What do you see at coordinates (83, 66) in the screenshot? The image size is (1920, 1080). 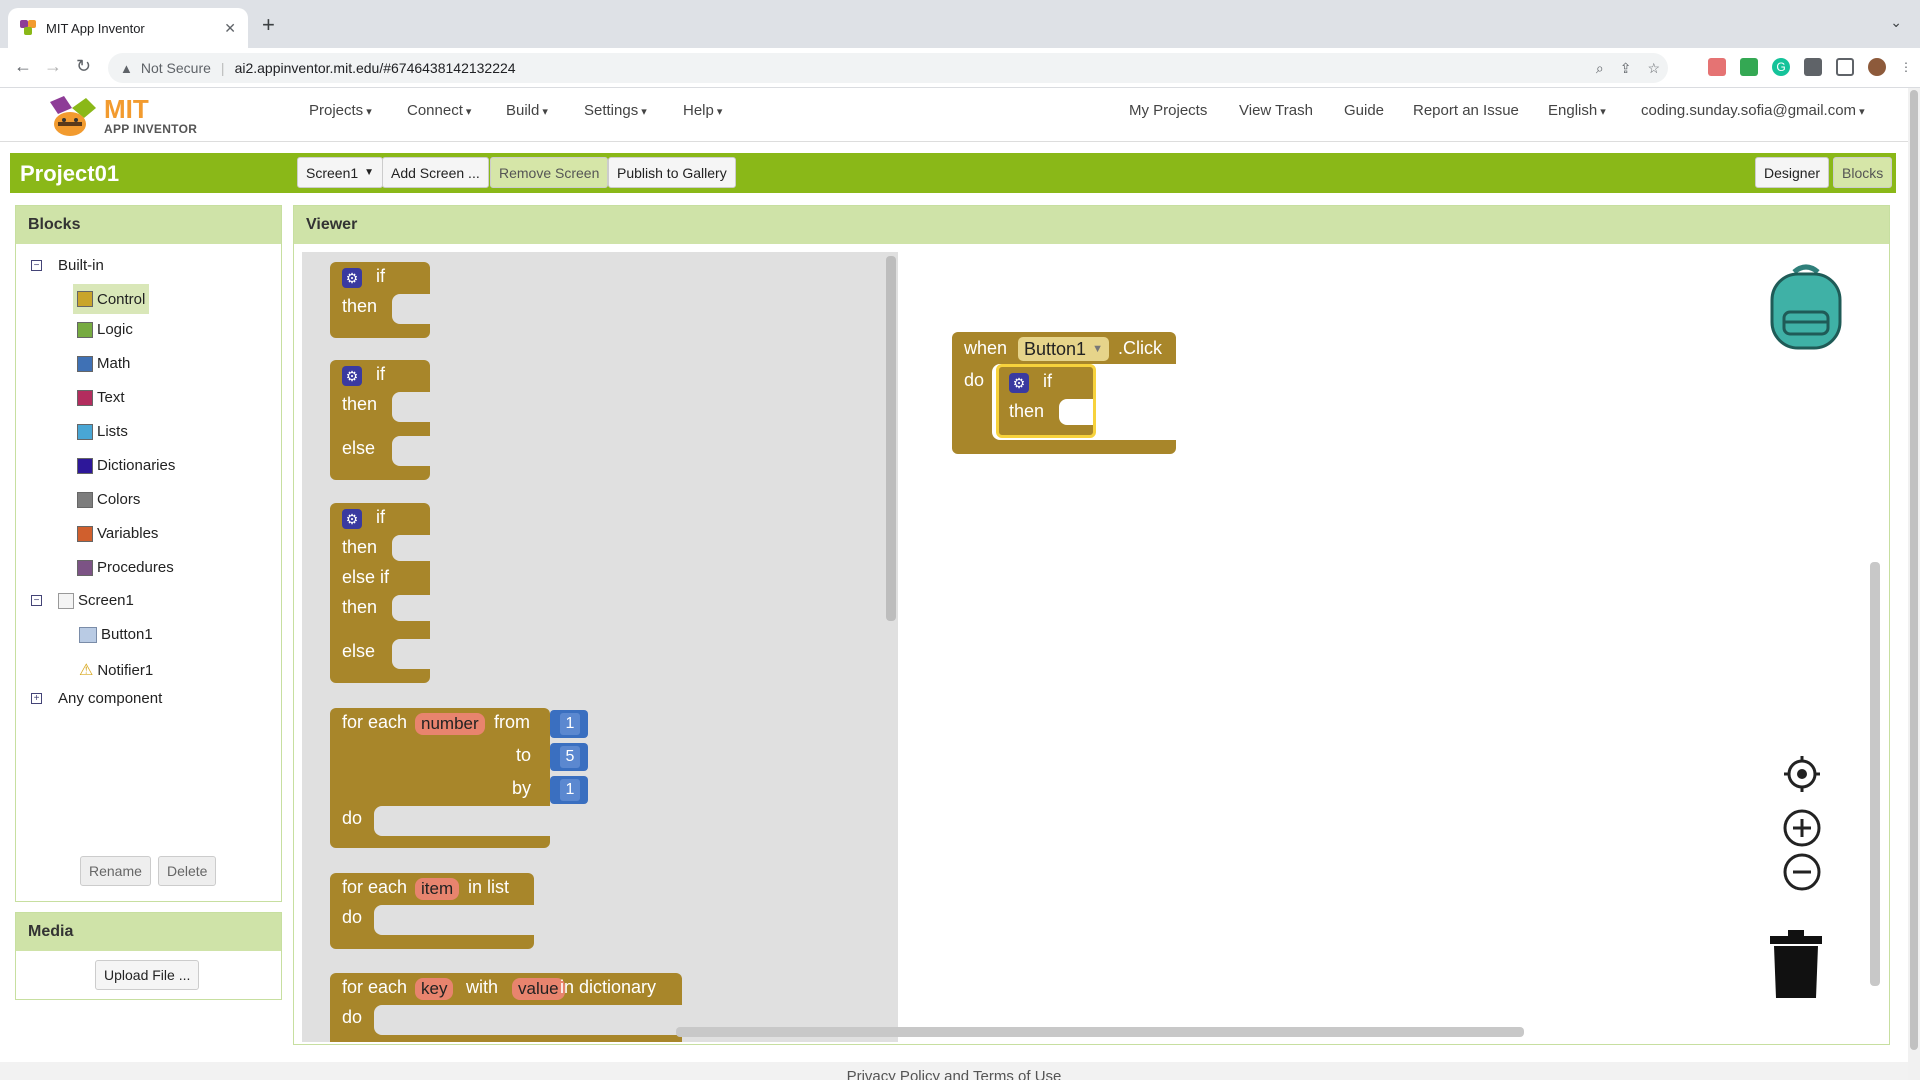 I see `reload-icon: ↻` at bounding box center [83, 66].